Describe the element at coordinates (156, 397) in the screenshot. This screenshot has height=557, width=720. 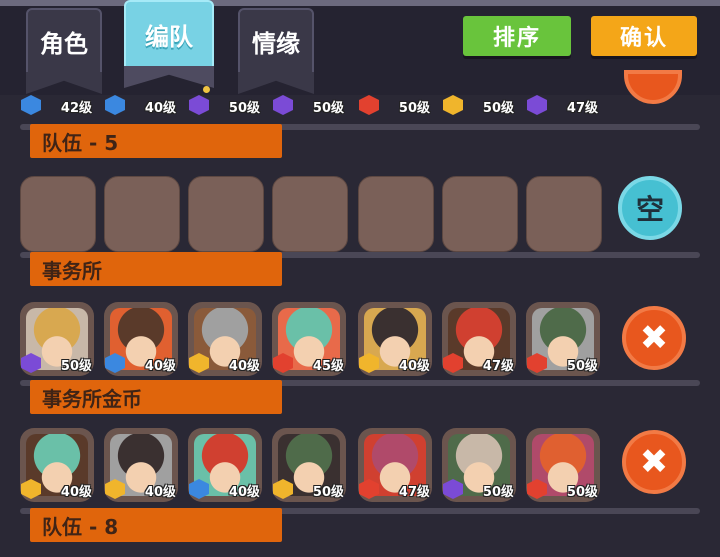
I see `team-label: 事务所金币` at that location.